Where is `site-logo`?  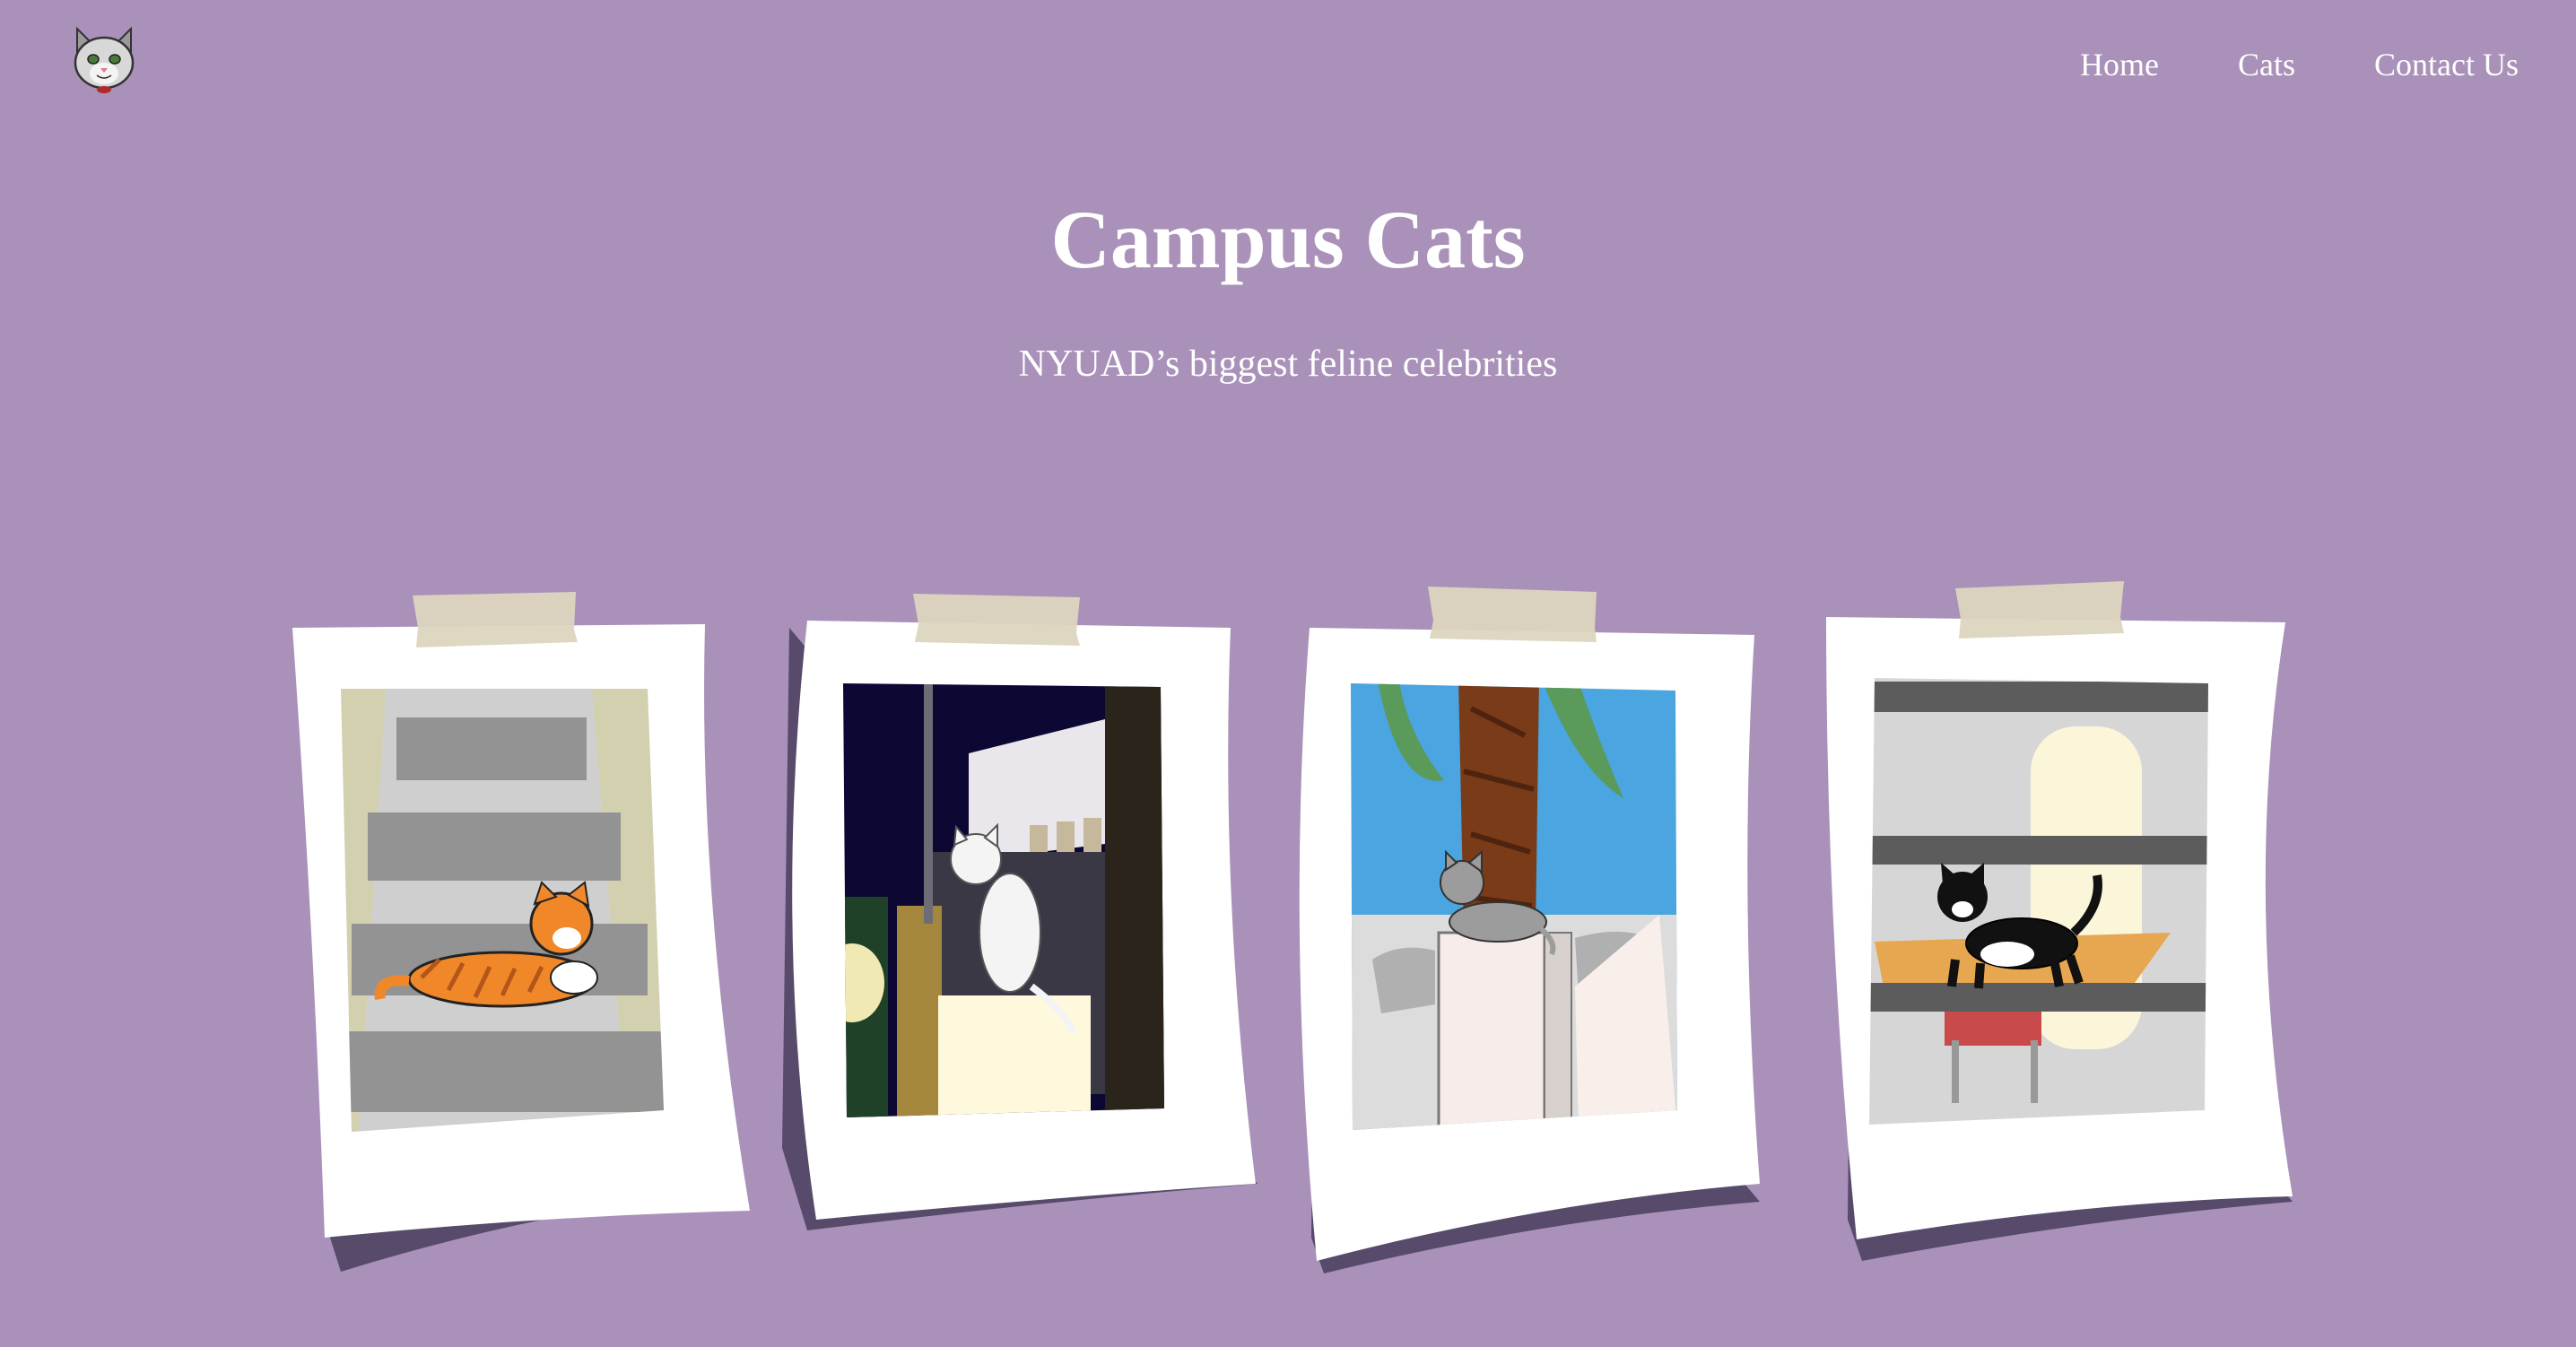
site-logo is located at coordinates (104, 60).